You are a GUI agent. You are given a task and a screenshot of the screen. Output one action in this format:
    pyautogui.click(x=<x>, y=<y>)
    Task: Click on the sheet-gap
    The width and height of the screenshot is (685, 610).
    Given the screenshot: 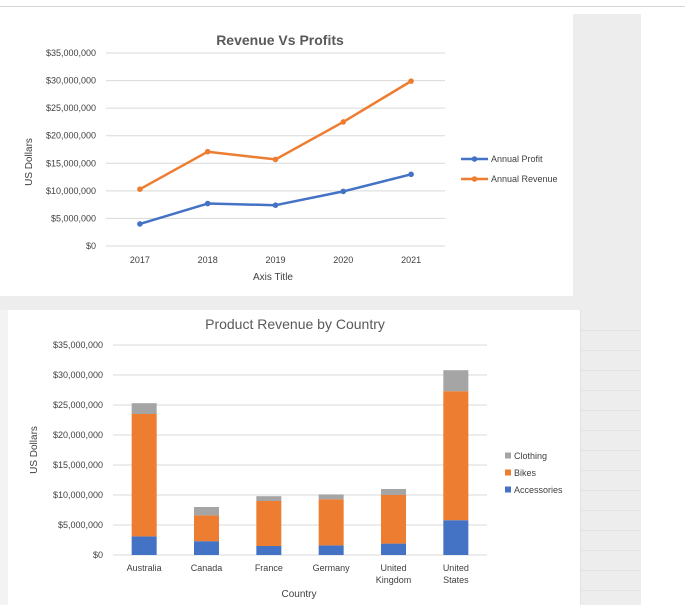 What is the action you would take?
    pyautogui.click(x=286, y=303)
    